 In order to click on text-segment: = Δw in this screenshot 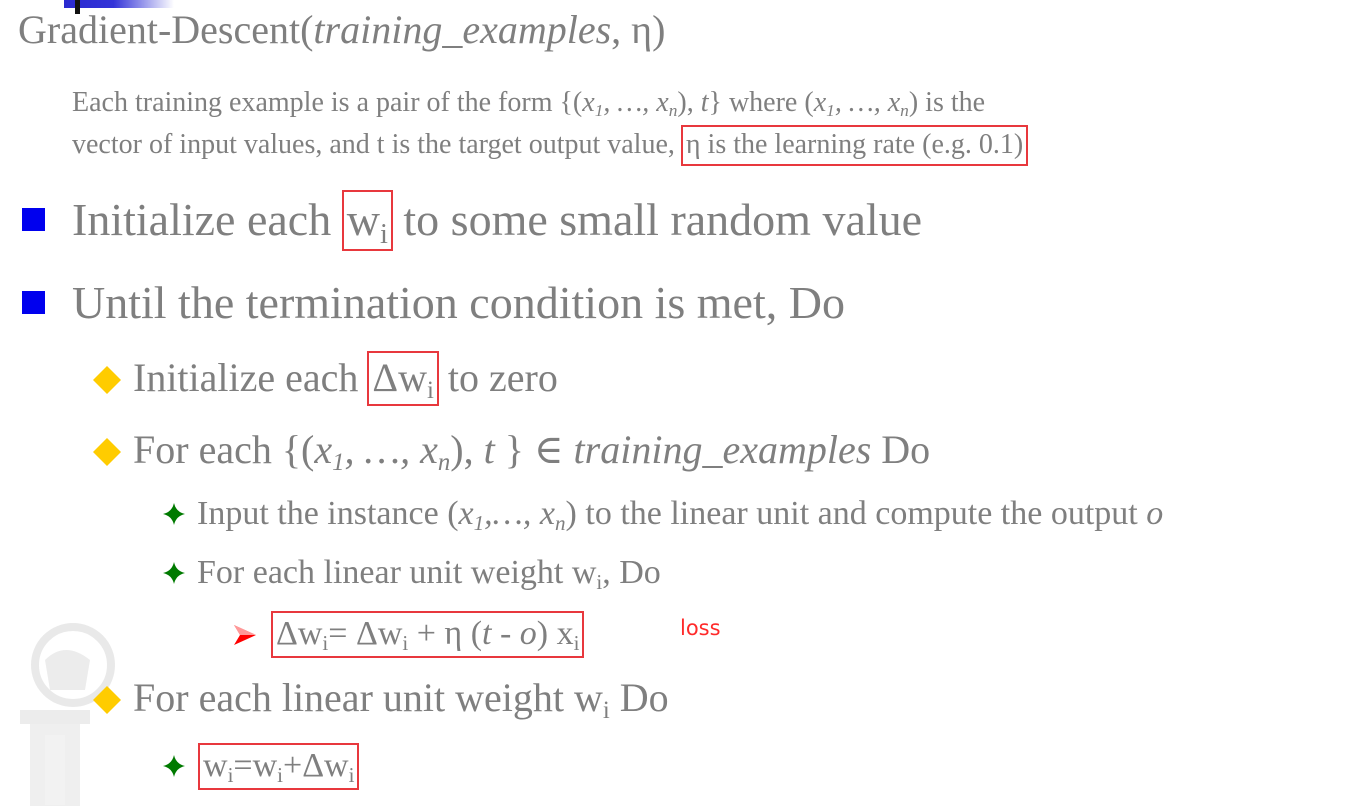, I will do `click(365, 633)`.